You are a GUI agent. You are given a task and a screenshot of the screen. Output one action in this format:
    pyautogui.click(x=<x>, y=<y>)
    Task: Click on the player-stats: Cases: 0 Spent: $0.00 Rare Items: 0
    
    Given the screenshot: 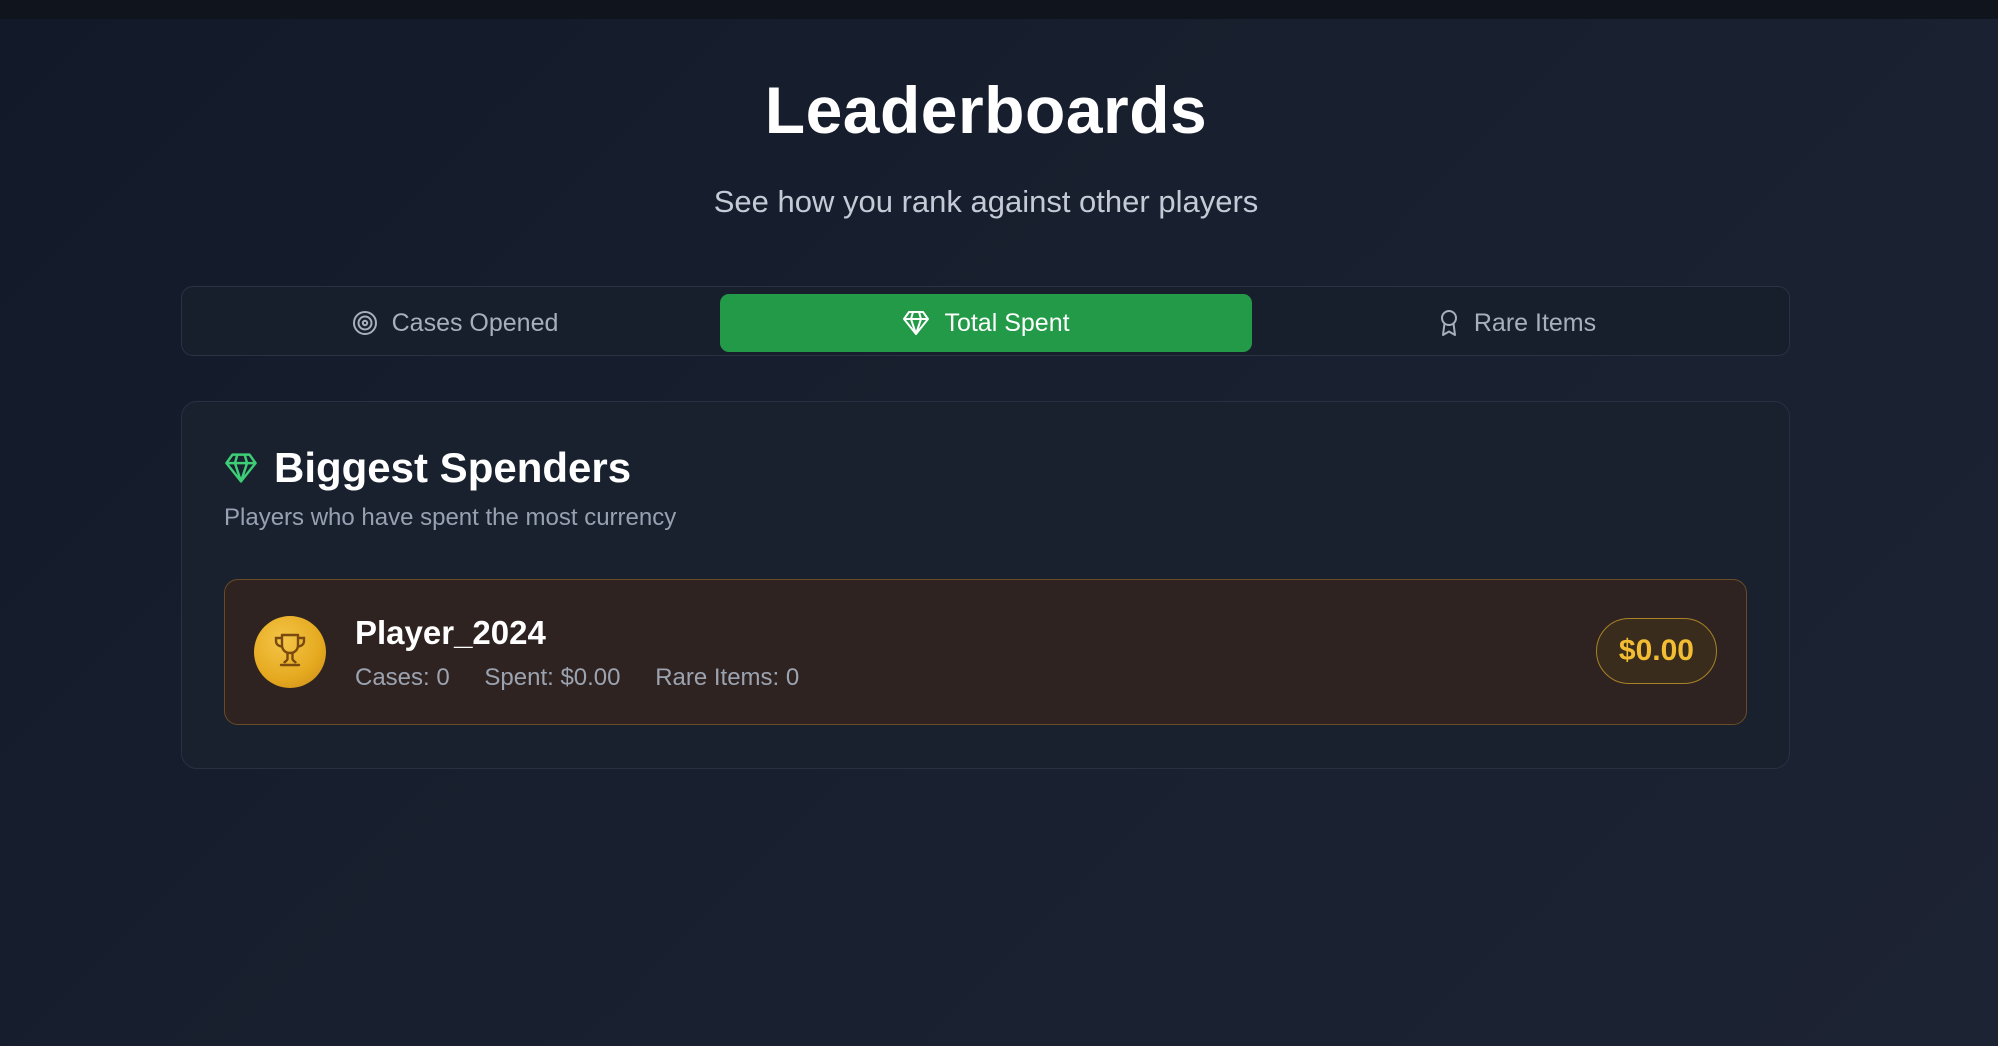 What is the action you would take?
    pyautogui.click(x=591, y=678)
    